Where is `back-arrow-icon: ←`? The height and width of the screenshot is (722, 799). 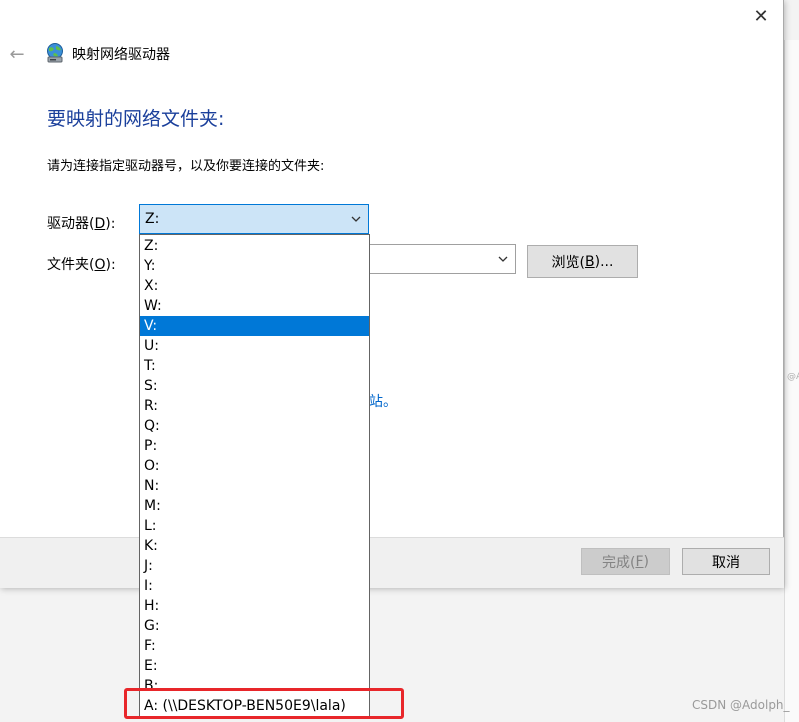 back-arrow-icon: ← is located at coordinates (17, 54).